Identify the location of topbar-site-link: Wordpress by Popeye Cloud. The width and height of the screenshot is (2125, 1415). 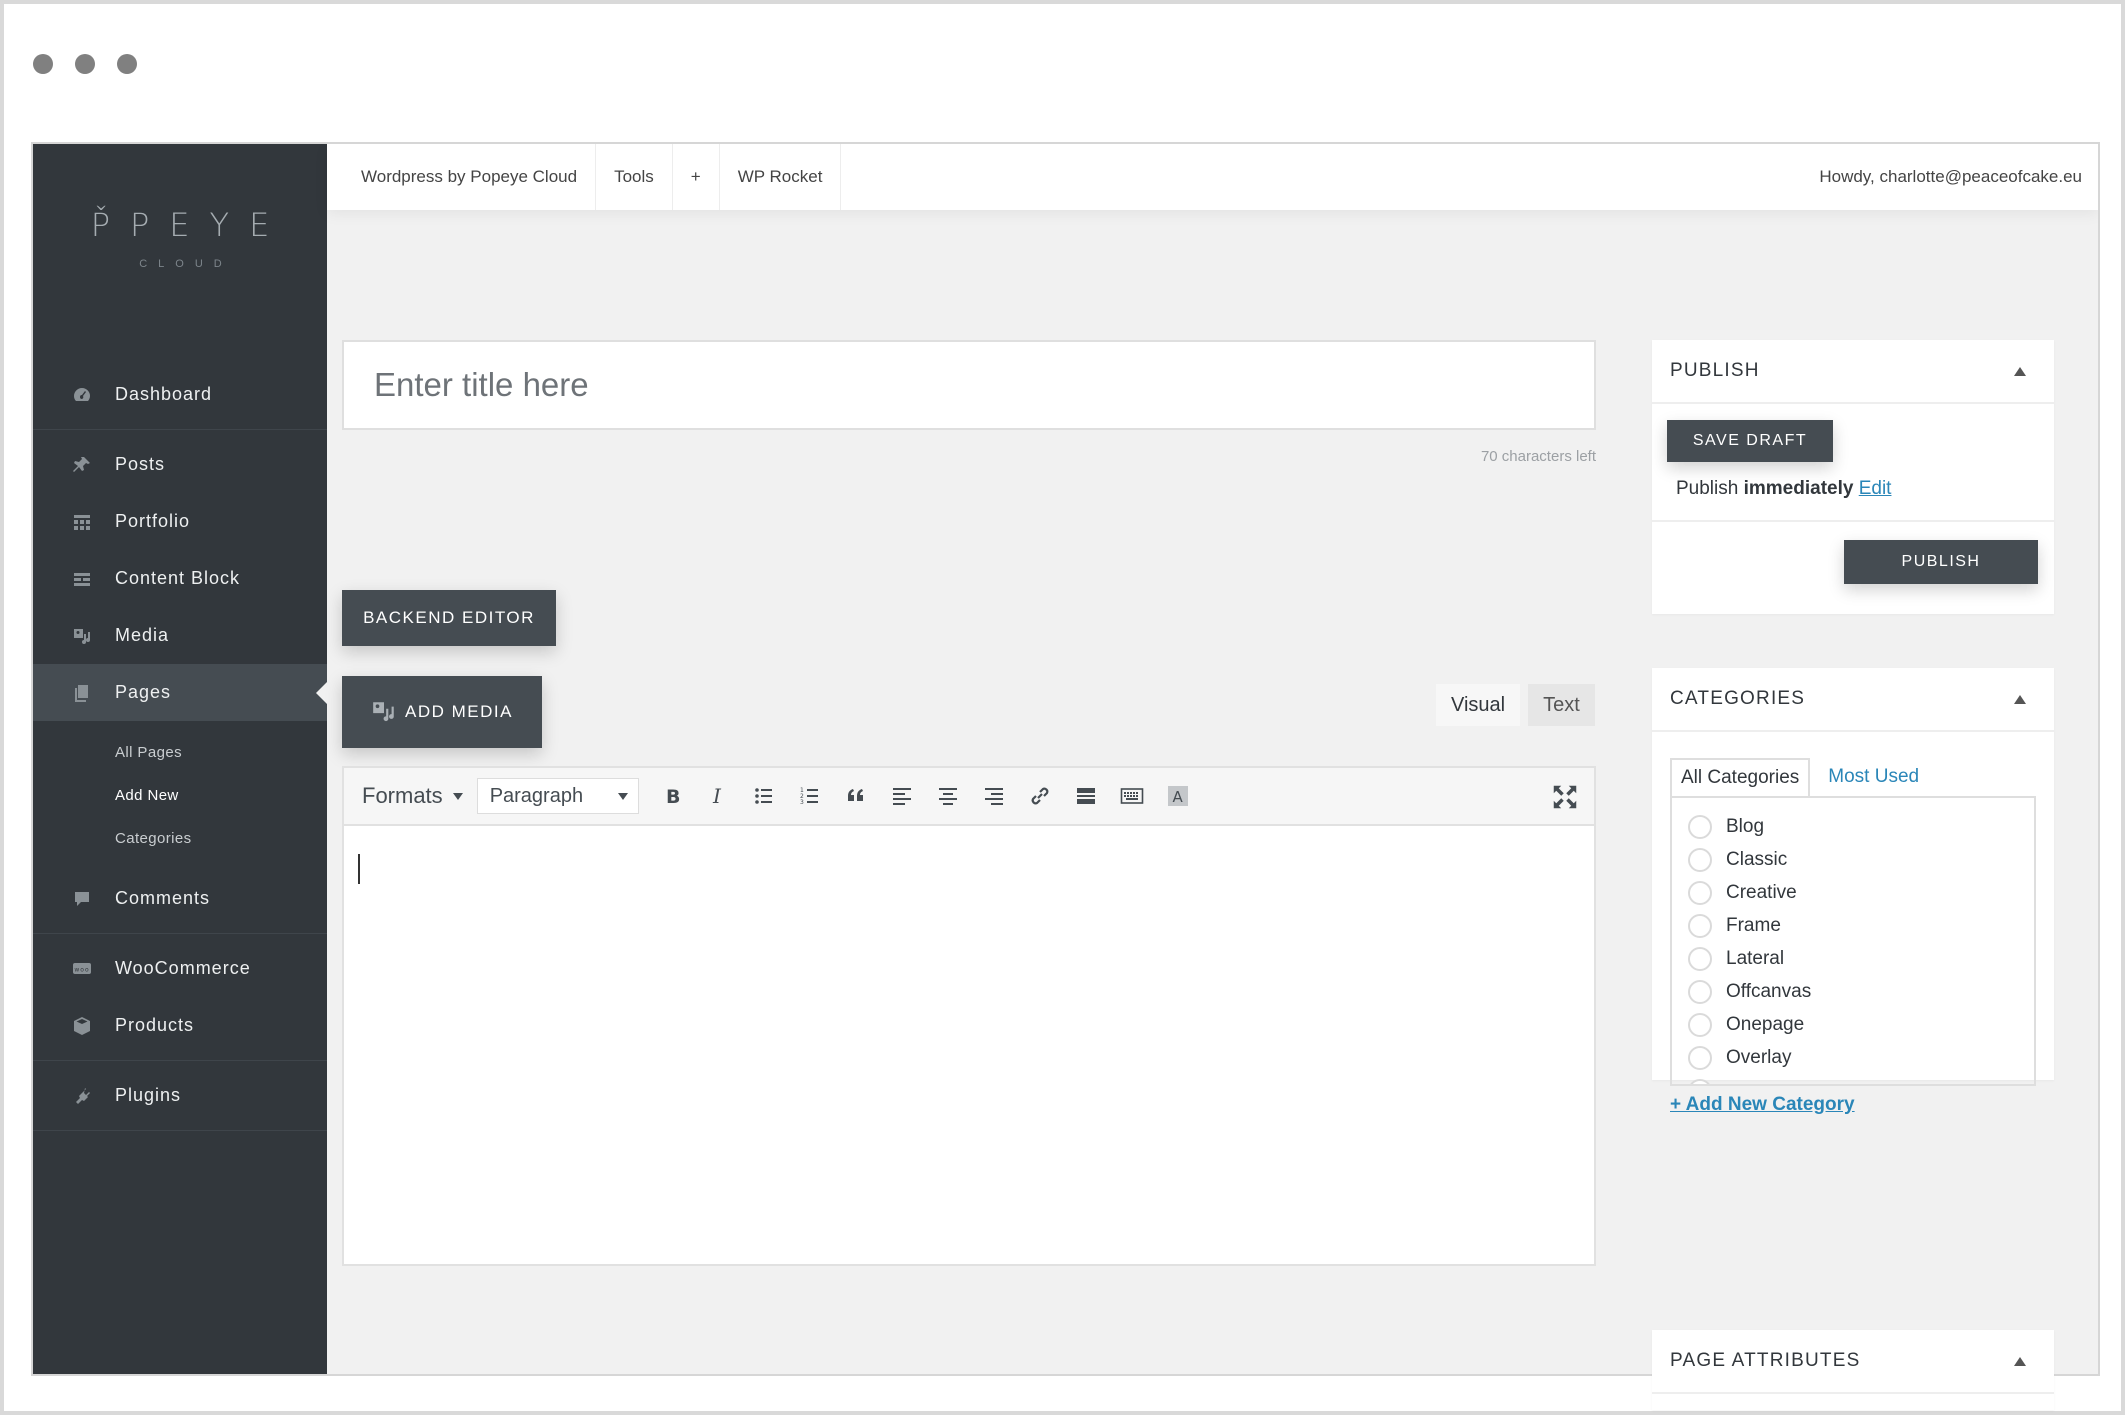
(462, 177).